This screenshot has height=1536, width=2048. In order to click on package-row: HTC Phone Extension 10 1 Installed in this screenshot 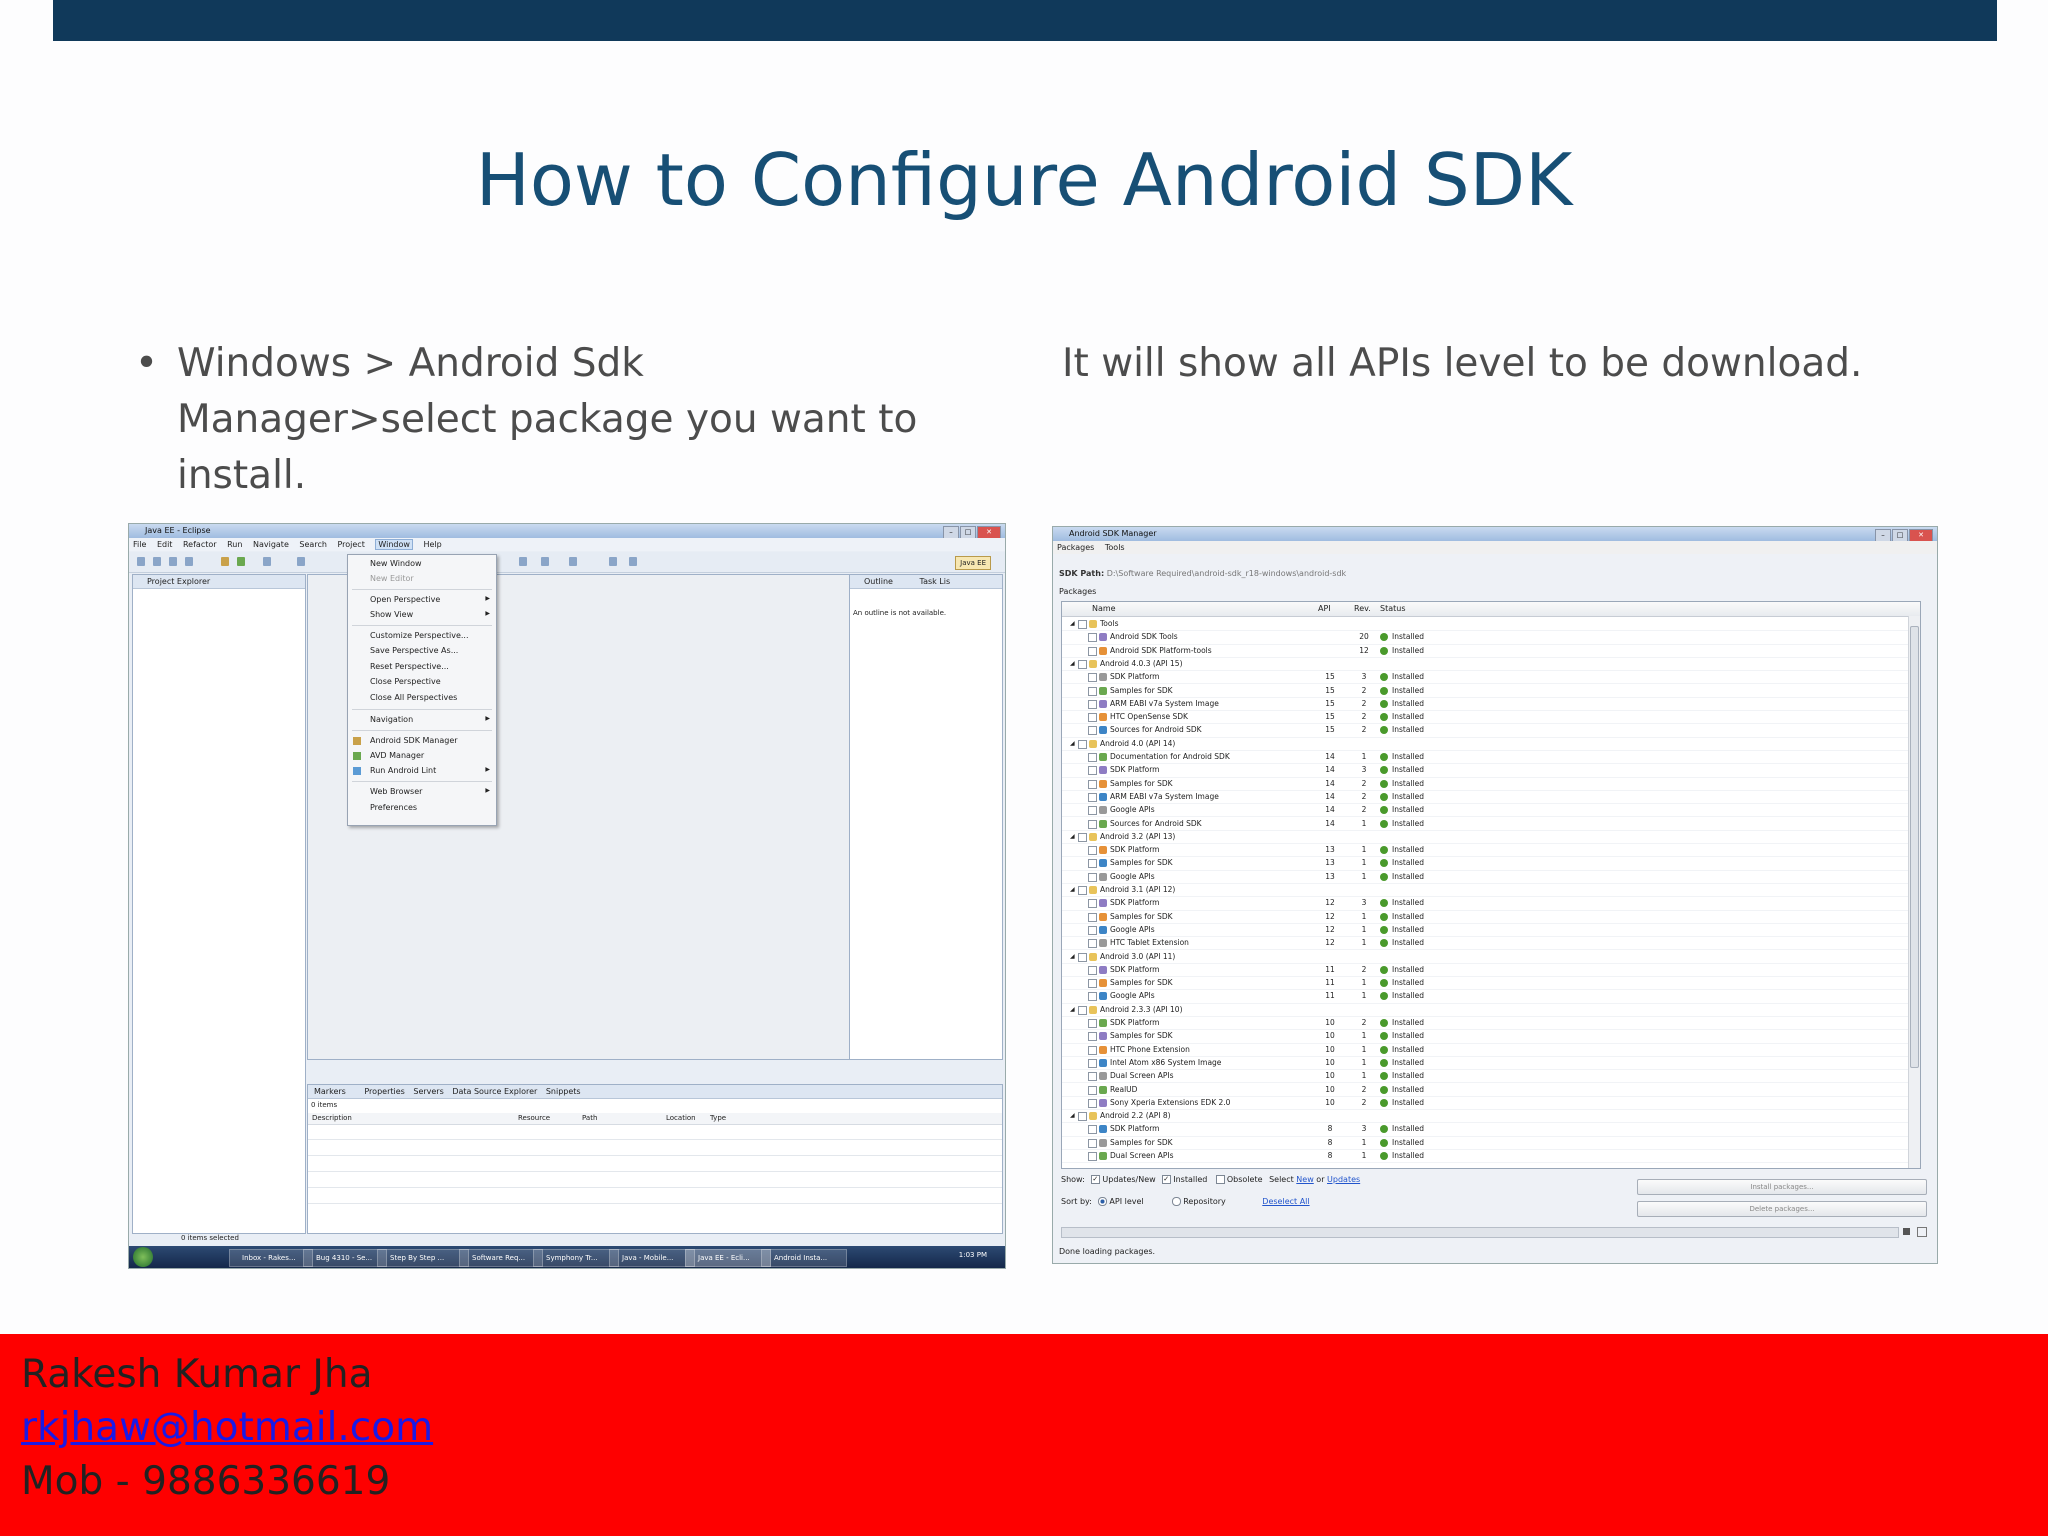, I will do `click(1485, 1050)`.